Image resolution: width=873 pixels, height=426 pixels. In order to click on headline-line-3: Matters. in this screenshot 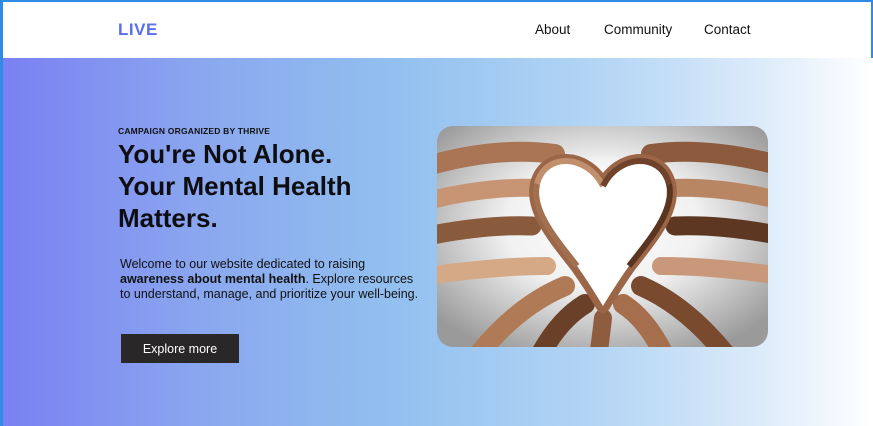, I will do `click(168, 218)`.